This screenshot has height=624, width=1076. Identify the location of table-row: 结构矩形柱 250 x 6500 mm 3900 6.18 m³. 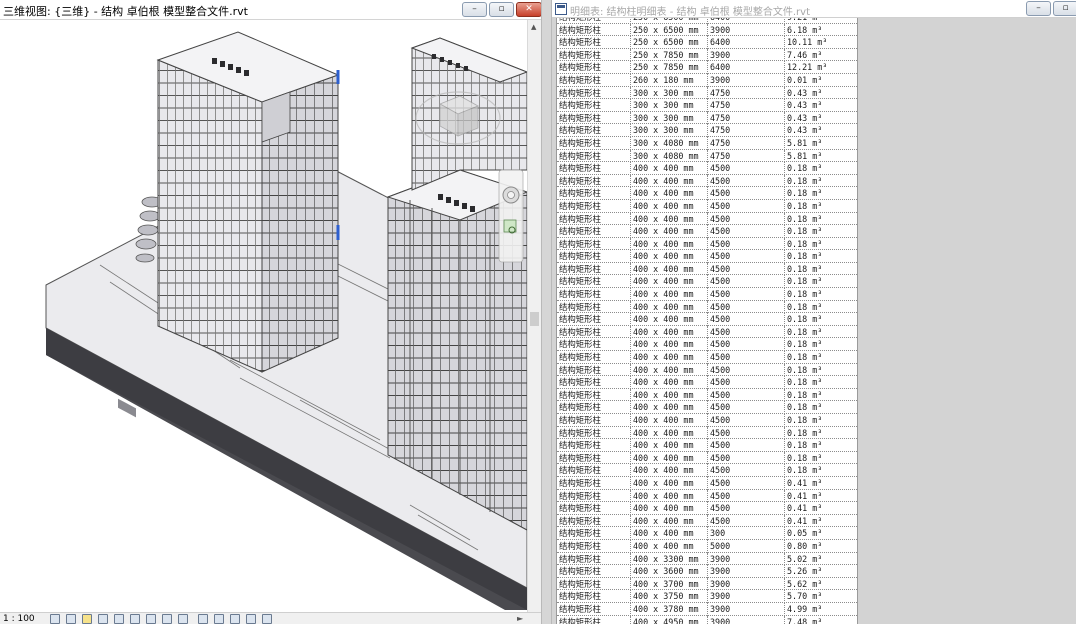
(707, 30).